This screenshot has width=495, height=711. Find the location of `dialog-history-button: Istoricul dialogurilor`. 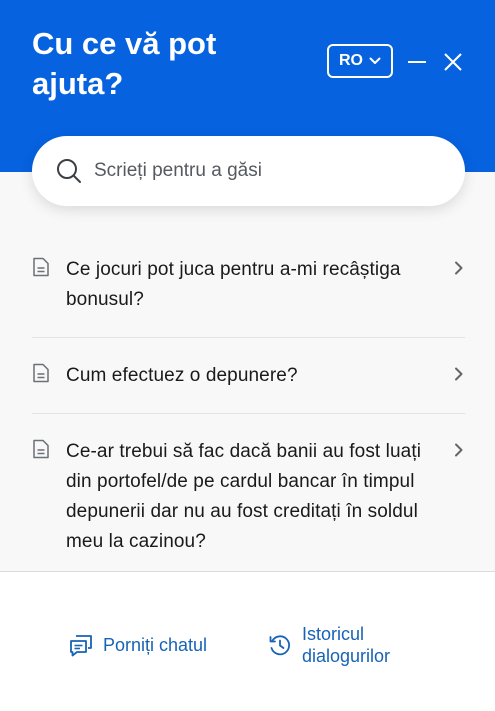

dialog-history-button: Istoricul dialogurilor is located at coordinates (329, 645).